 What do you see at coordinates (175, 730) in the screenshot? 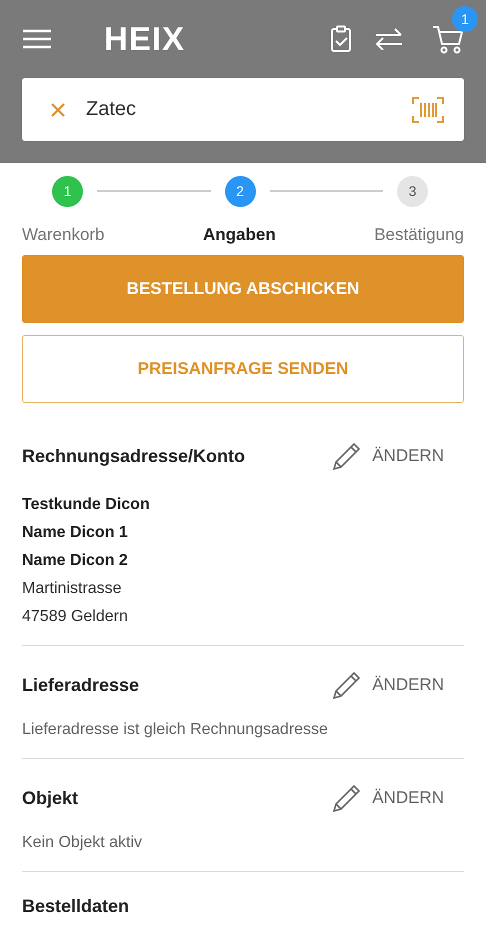
I see `address-line: Lieferadresse ist gleich Rechnungsadresse` at bounding box center [175, 730].